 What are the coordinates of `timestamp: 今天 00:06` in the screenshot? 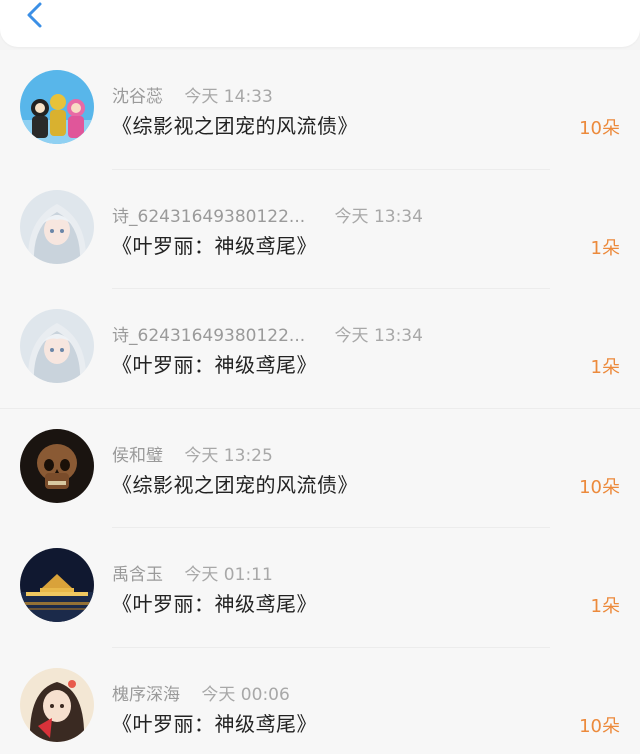 It's located at (245, 694).